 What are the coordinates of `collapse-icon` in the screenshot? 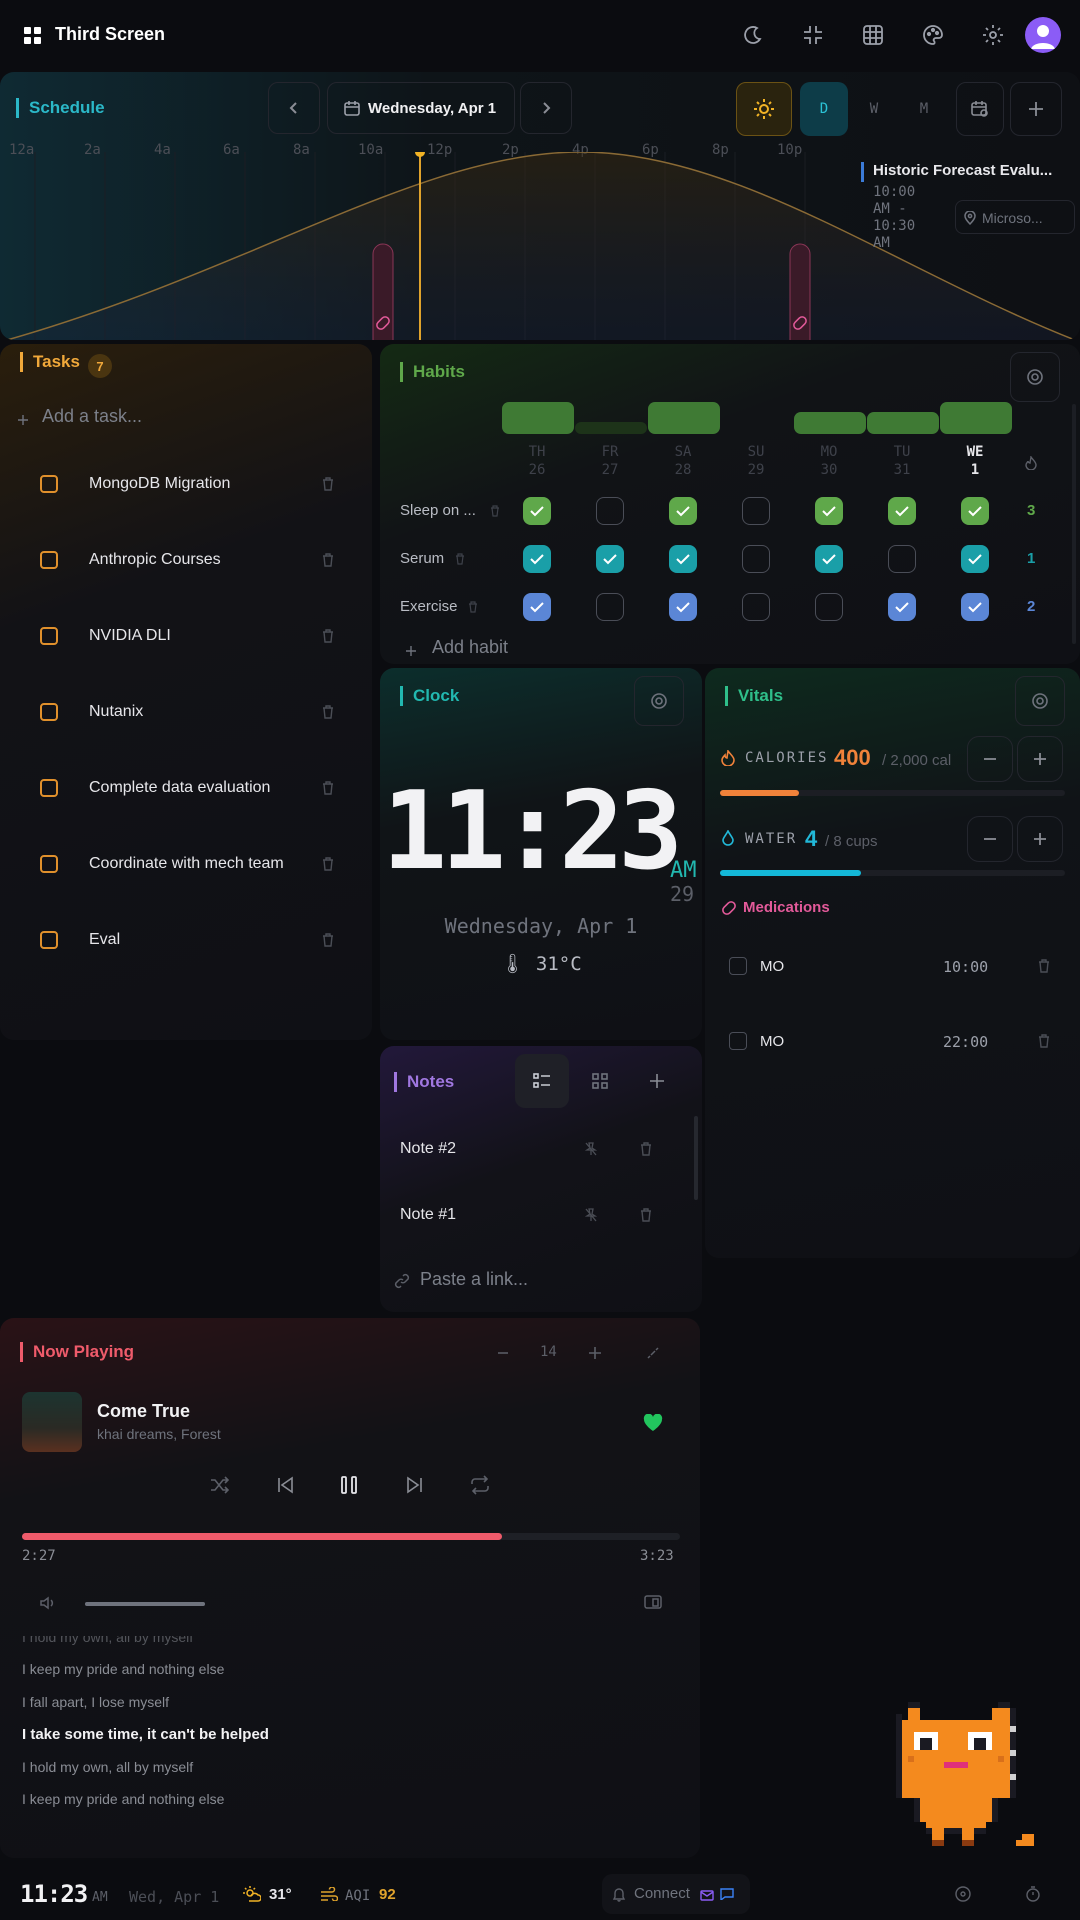 It's located at (813, 35).